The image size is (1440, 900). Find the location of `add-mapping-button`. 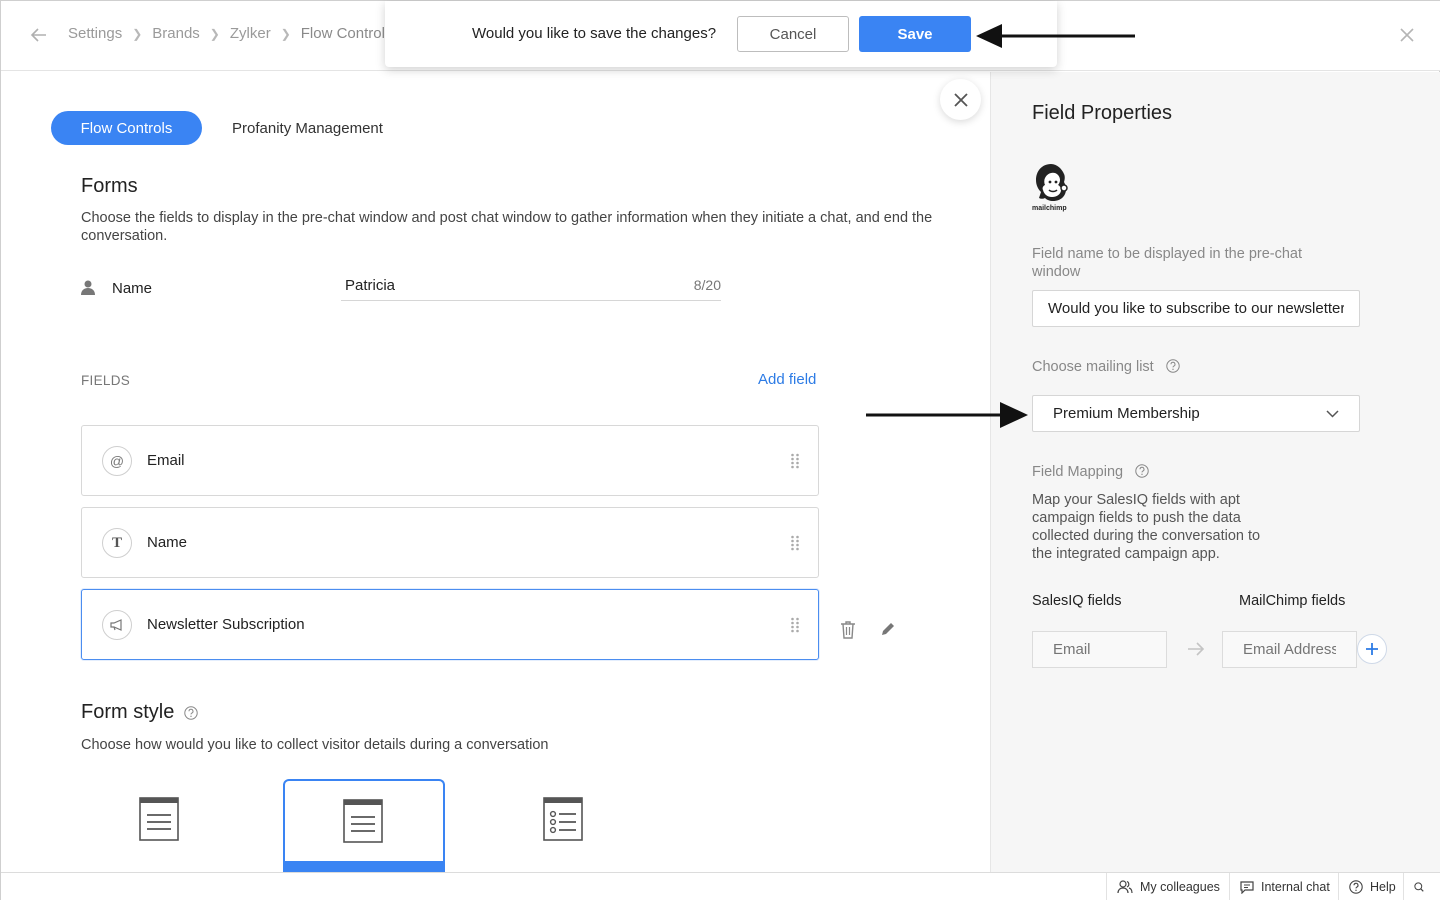

add-mapping-button is located at coordinates (1372, 649).